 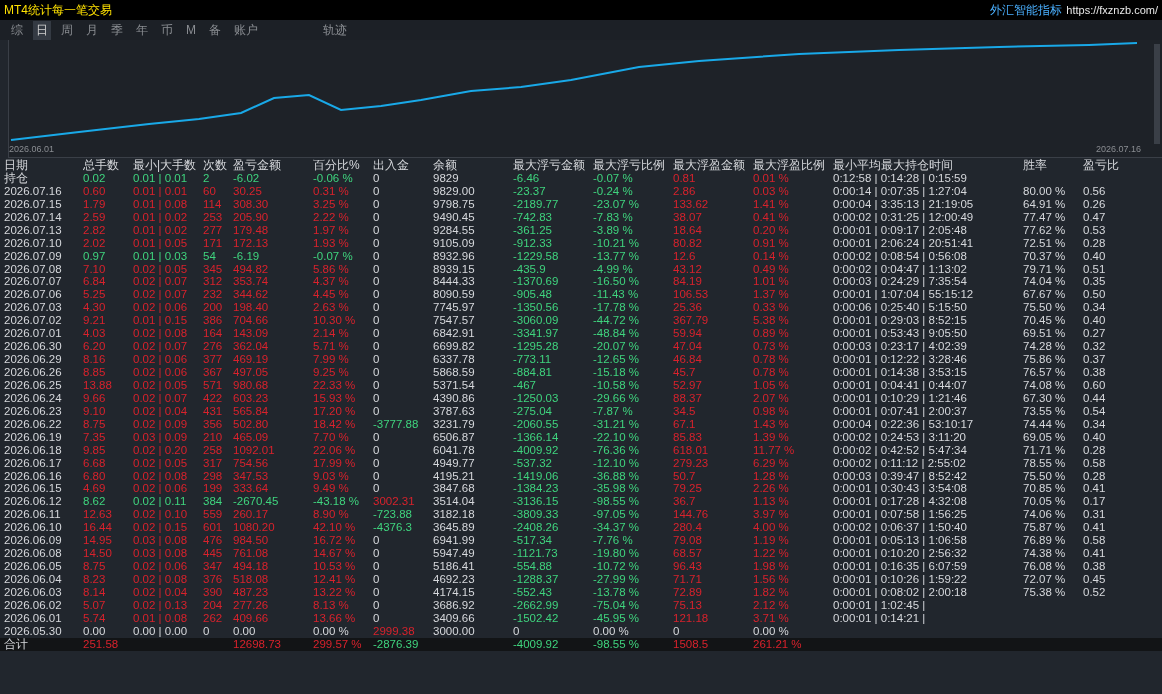 I want to click on column-header: 余额, so click(x=445, y=165).